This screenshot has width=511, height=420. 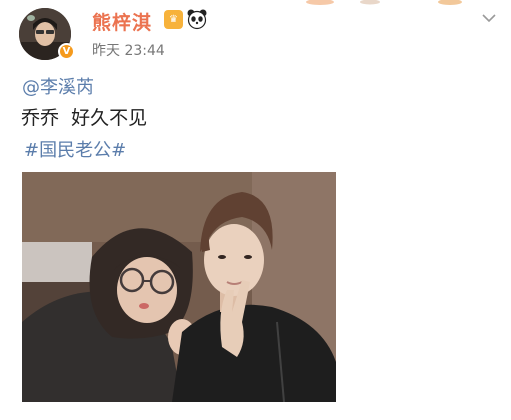 What do you see at coordinates (384, 2) in the screenshot?
I see `top-decoration` at bounding box center [384, 2].